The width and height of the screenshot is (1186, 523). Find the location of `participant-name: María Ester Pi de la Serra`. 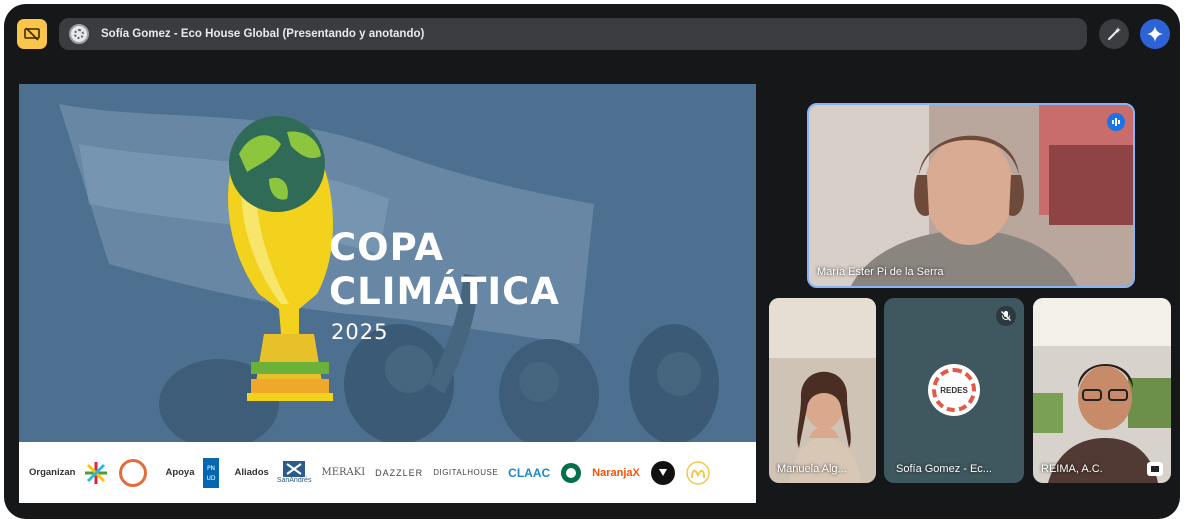

participant-name: María Ester Pi de la Serra is located at coordinates (880, 272).